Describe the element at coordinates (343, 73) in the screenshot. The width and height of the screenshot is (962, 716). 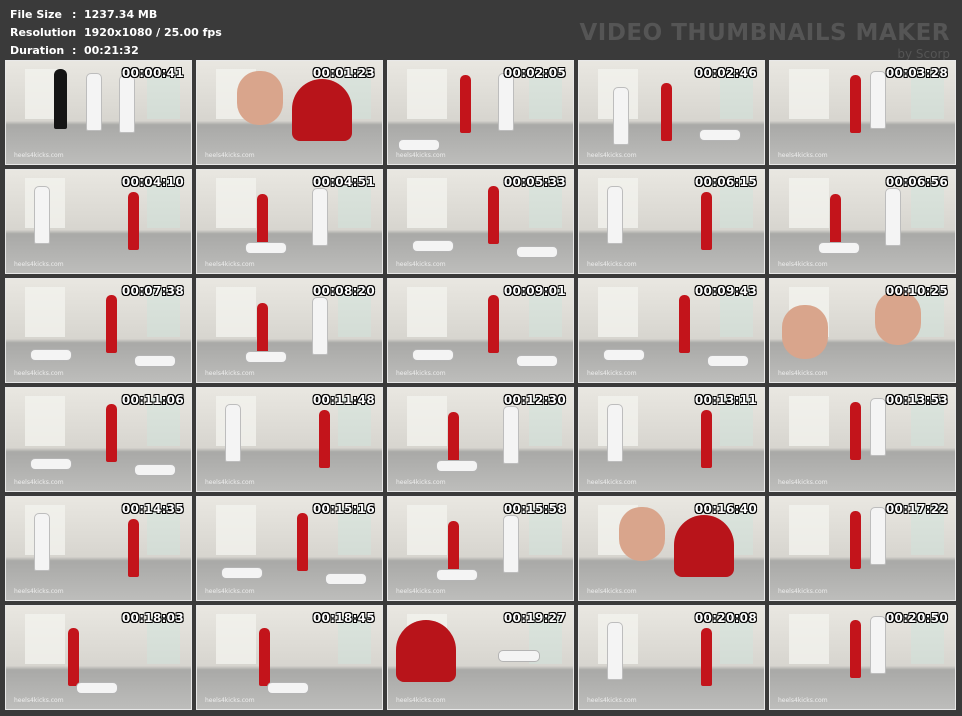
I see `timestamp-label: 00:01:23` at that location.